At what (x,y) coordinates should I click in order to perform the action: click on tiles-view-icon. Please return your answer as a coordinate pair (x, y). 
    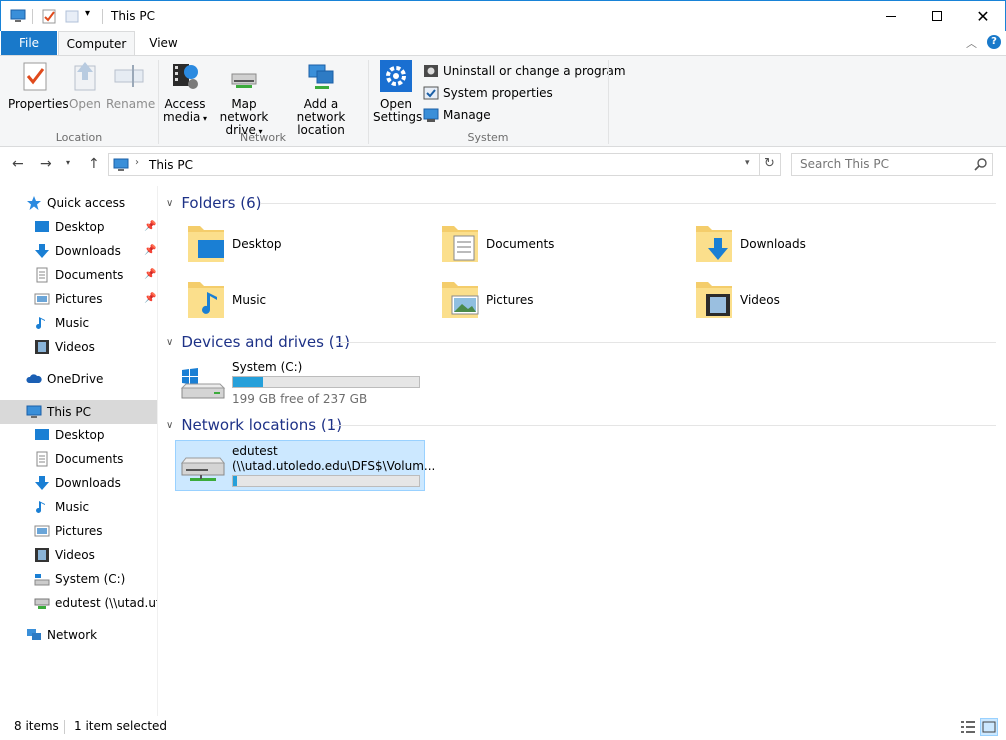
    Looking at the image, I should click on (989, 727).